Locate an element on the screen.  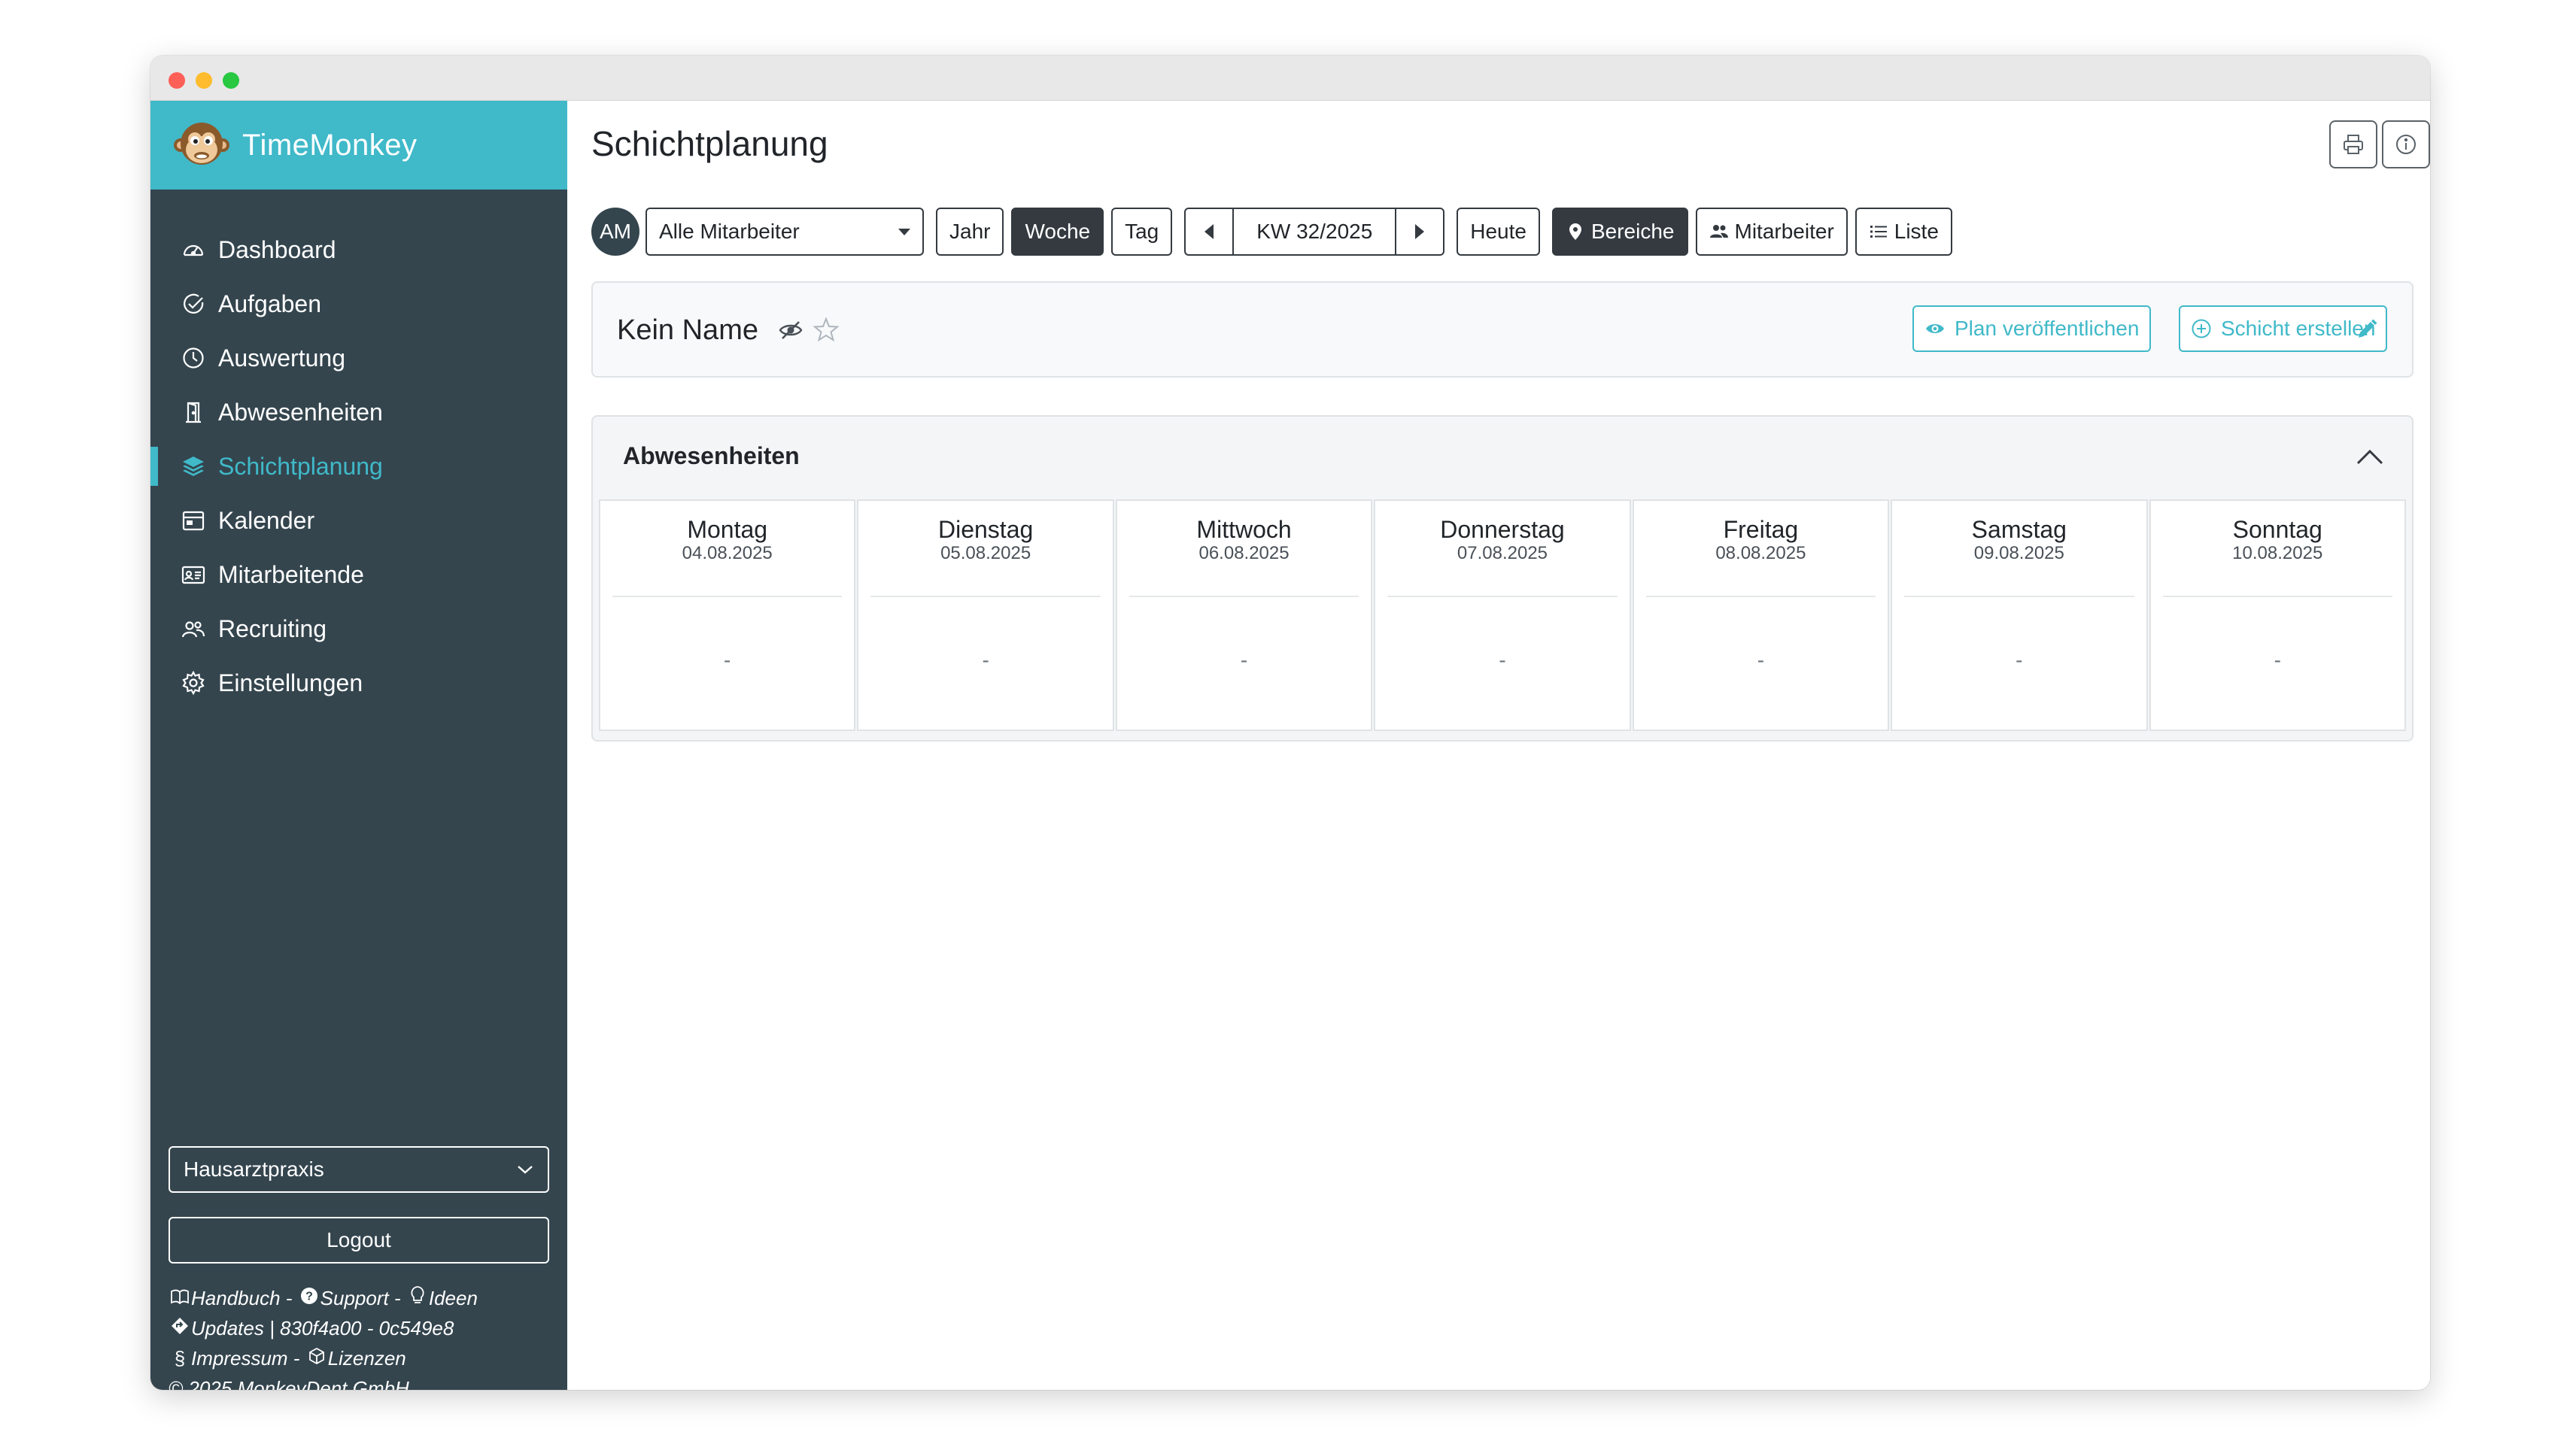
diamond-arrow-icon is located at coordinates (180, 1328).